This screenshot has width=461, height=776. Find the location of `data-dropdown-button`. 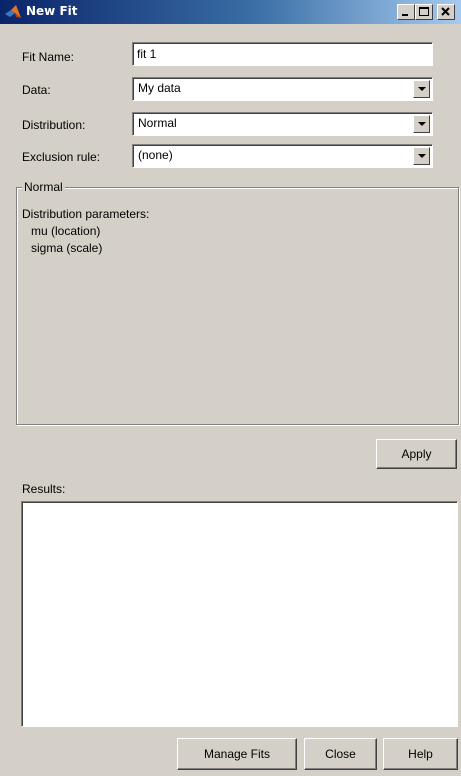

data-dropdown-button is located at coordinates (421, 89).